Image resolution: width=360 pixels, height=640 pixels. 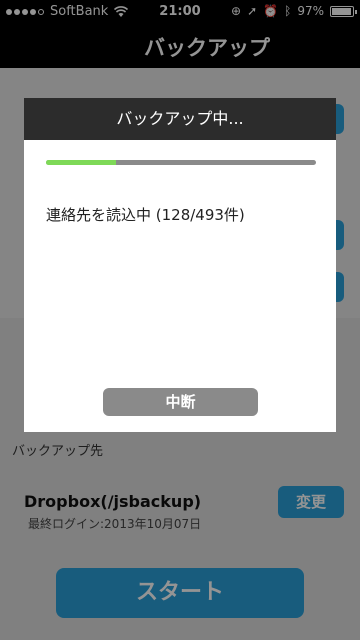 I want to click on progress-fill, so click(x=81, y=162).